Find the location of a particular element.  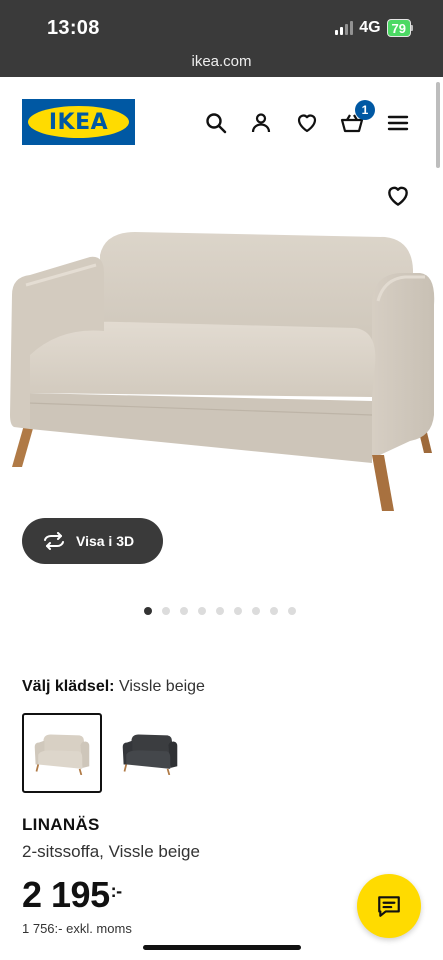

gallery-pagination is located at coordinates (220, 611).